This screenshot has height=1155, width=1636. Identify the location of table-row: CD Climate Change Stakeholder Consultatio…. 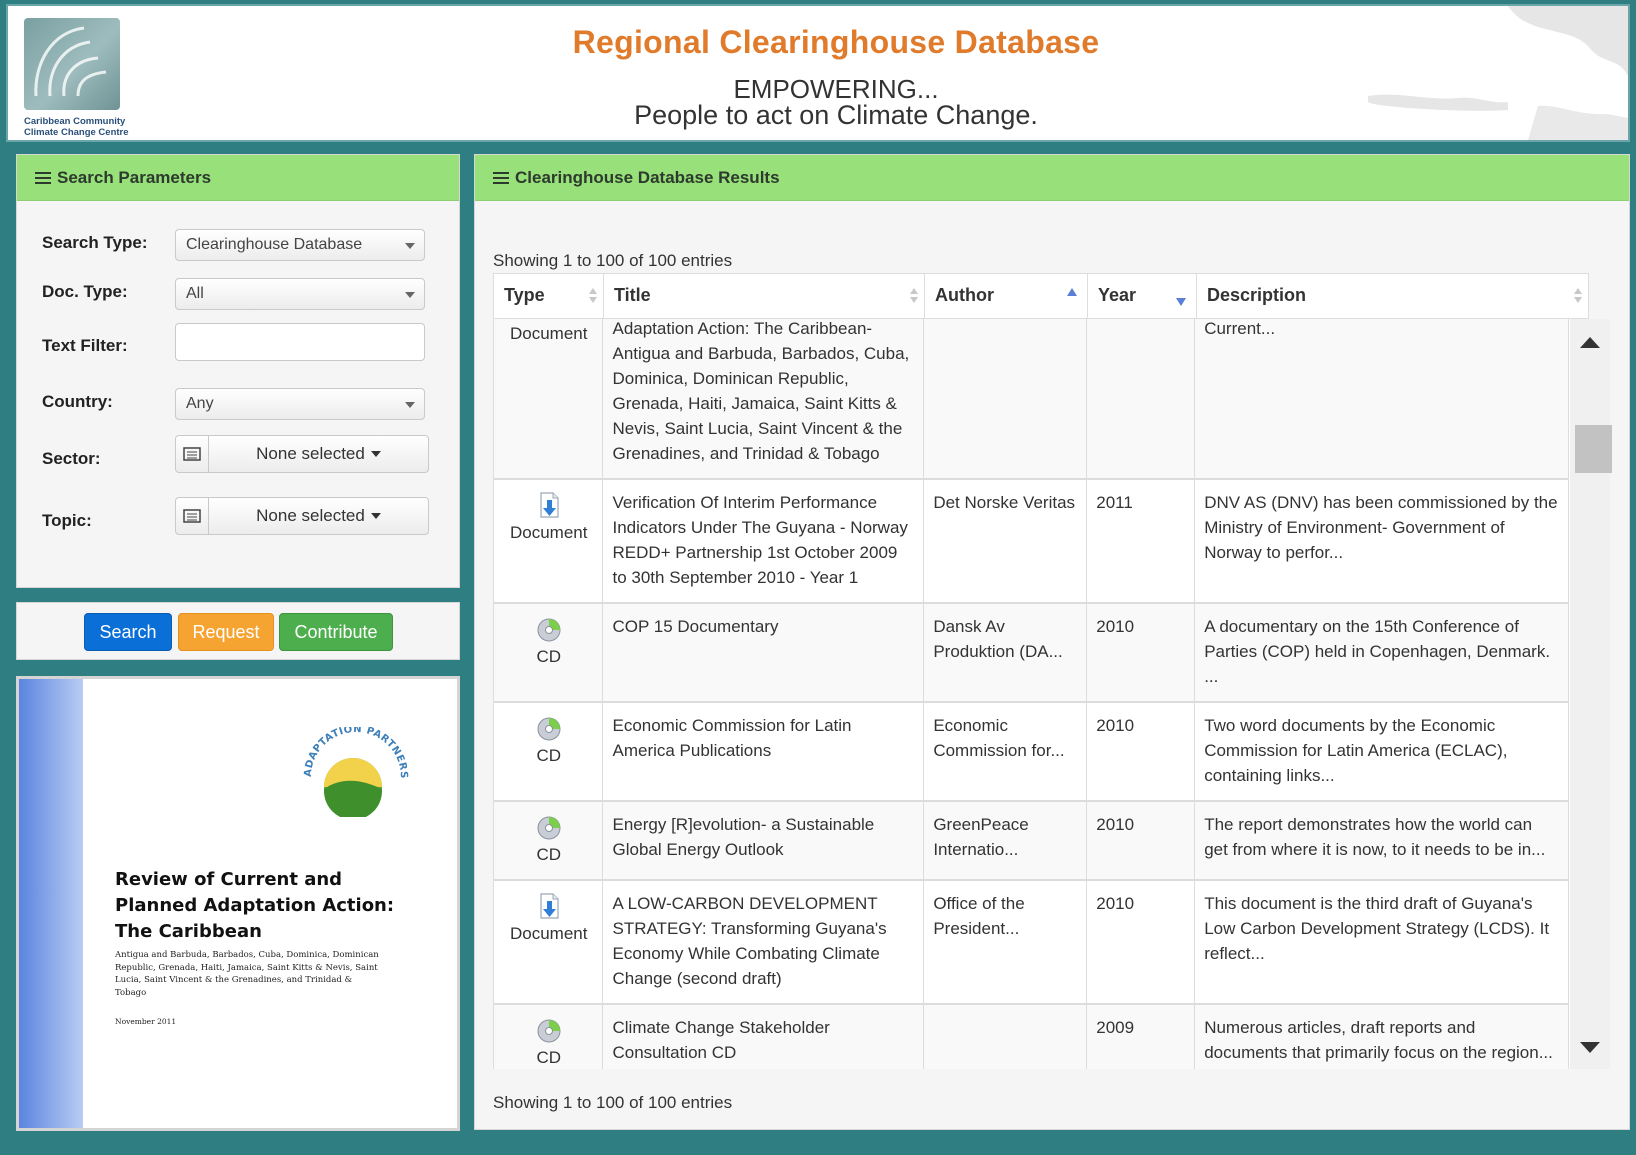
(1031, 1036).